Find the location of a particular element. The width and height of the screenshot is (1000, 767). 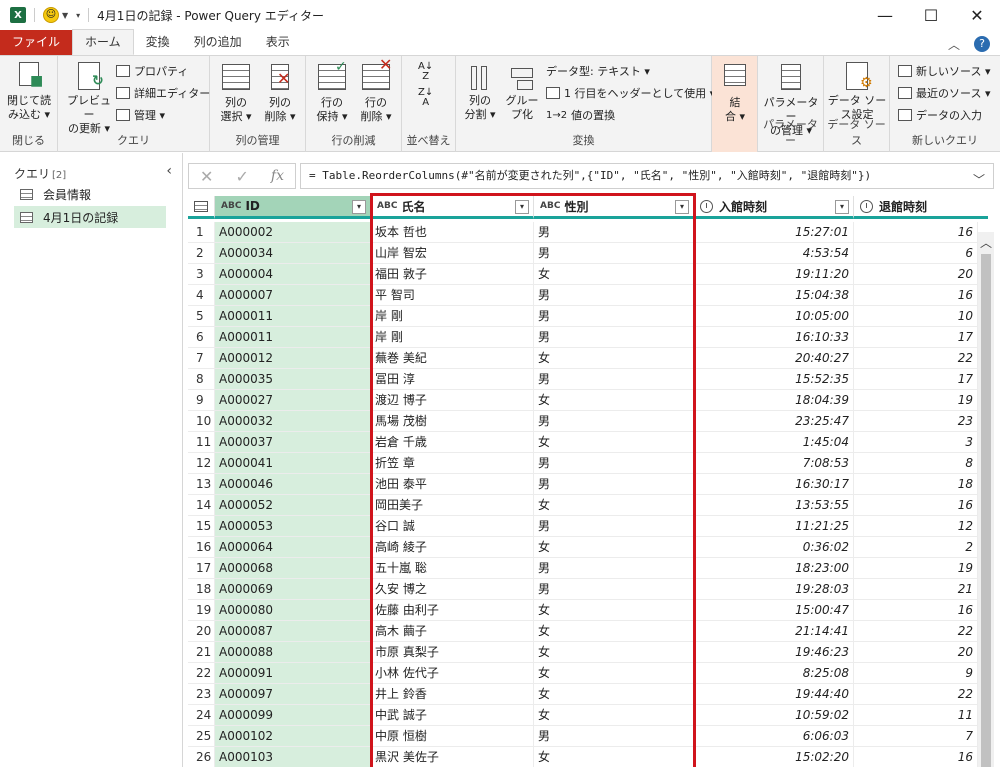

row-number: 22 is located at coordinates (201, 673).